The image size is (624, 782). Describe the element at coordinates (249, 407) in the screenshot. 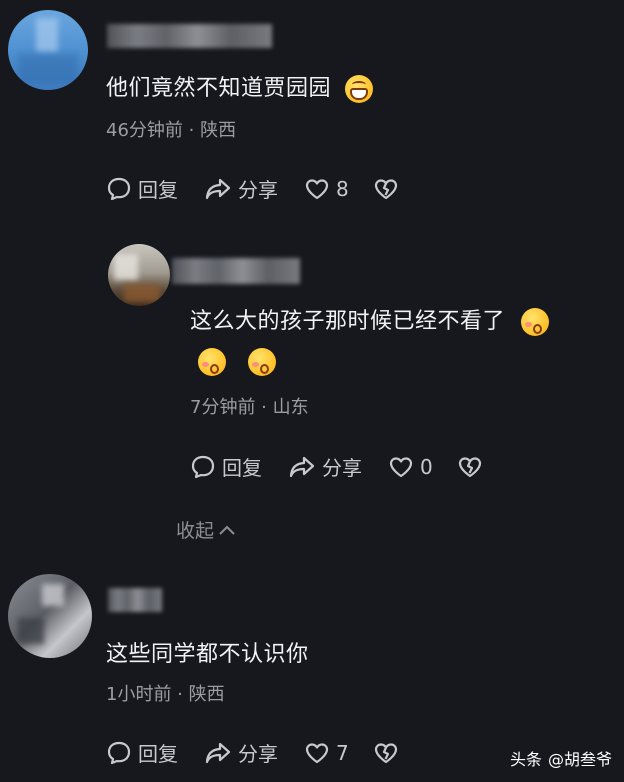

I see `comment-meta: 7分钟前 · 山东` at that location.